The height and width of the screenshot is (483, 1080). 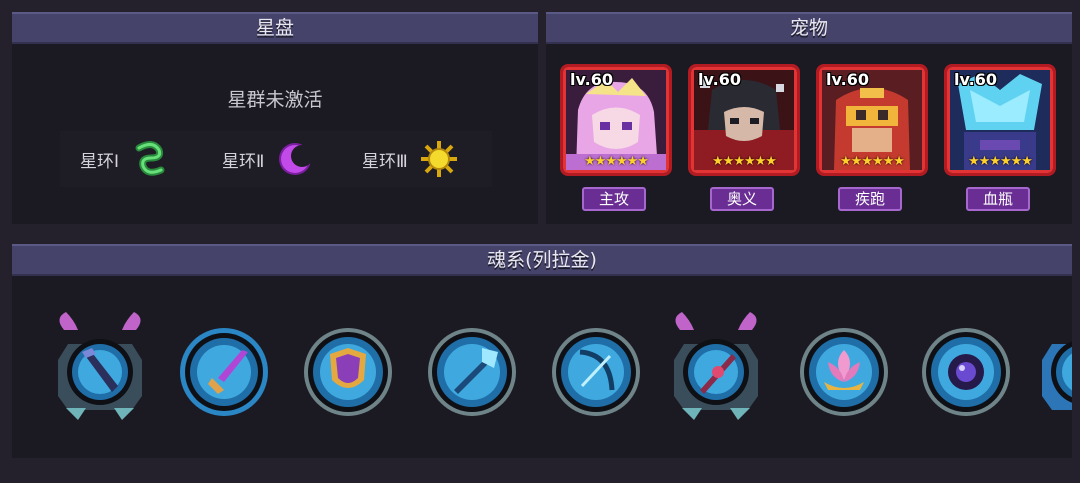 I want to click on star-ring-3: 星环Ⅲ, so click(x=411, y=159).